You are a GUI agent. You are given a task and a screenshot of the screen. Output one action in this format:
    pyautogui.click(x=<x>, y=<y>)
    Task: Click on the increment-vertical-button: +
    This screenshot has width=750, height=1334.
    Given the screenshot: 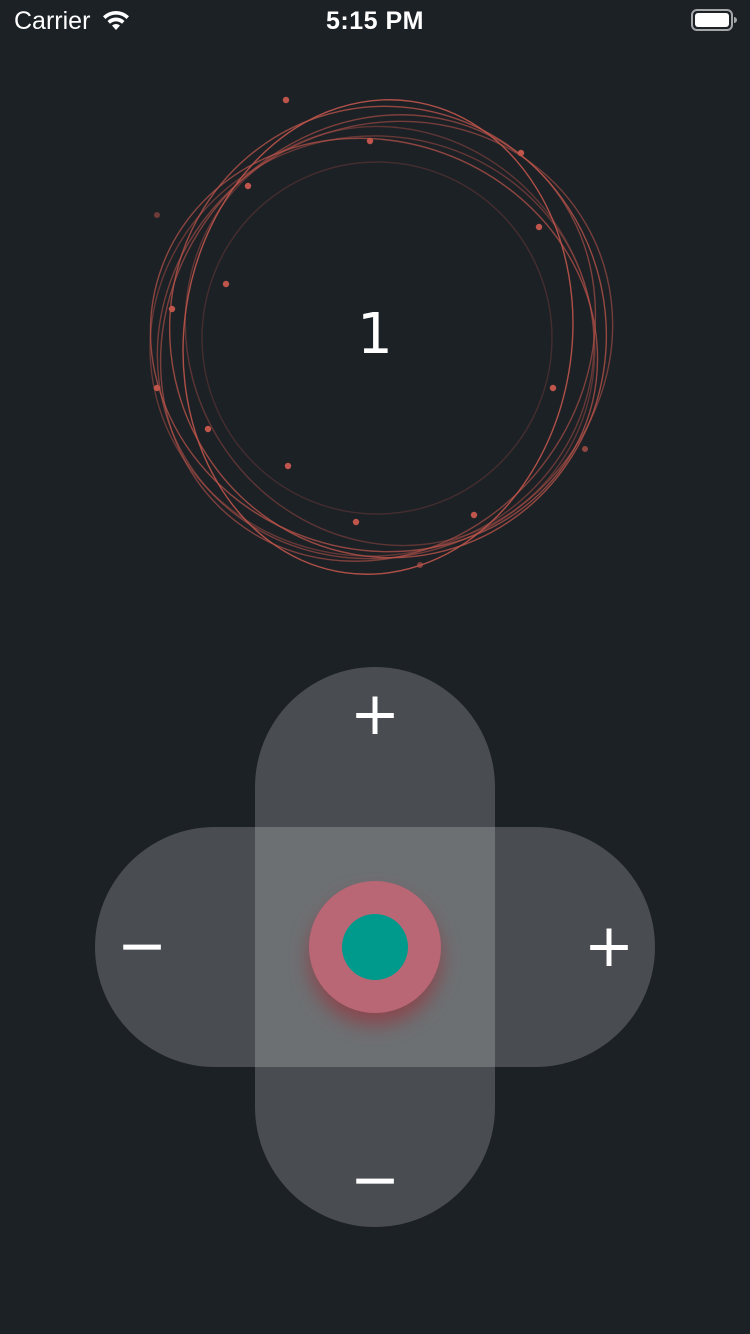 What is the action you would take?
    pyautogui.click(x=375, y=714)
    